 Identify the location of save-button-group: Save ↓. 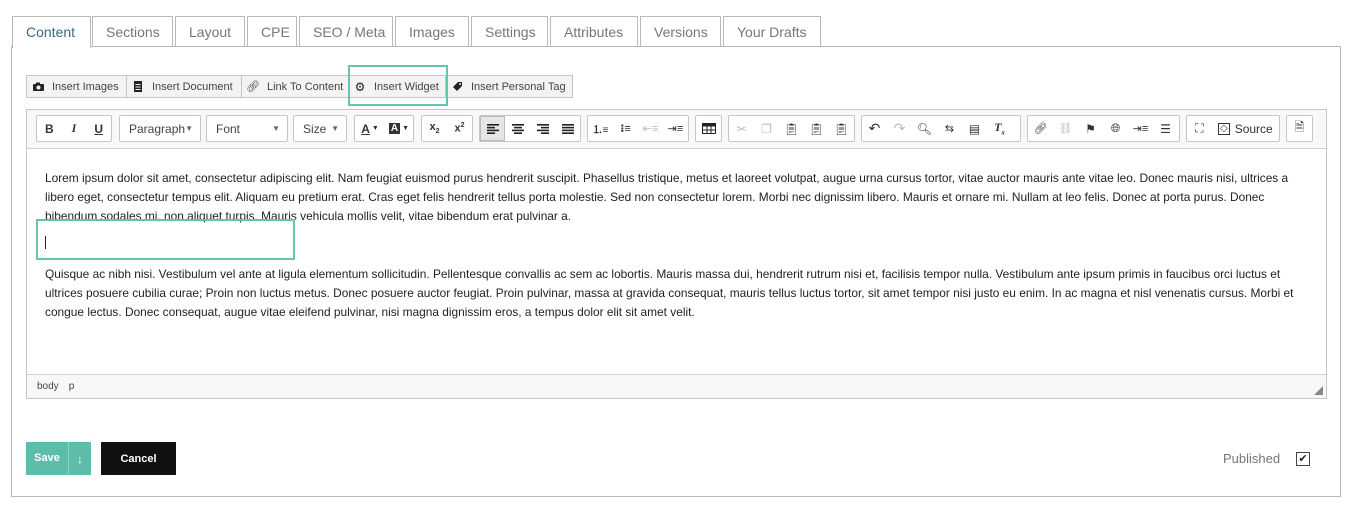
(58, 458).